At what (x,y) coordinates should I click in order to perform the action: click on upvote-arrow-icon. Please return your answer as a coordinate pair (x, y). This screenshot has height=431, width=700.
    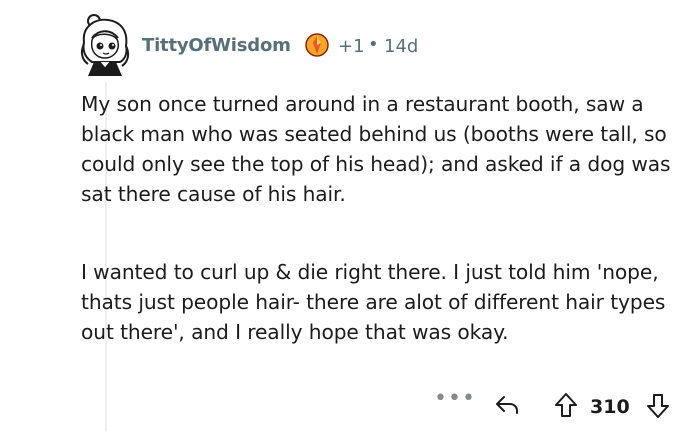
    Looking at the image, I should click on (566, 405).